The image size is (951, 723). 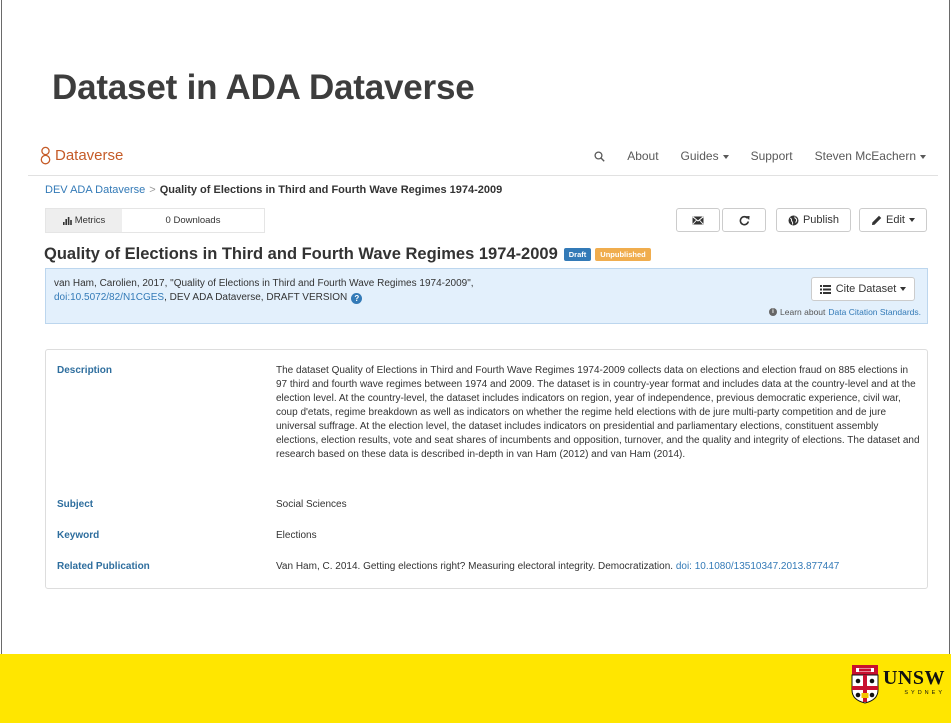 I want to click on nav-guides: Guides, so click(x=705, y=156).